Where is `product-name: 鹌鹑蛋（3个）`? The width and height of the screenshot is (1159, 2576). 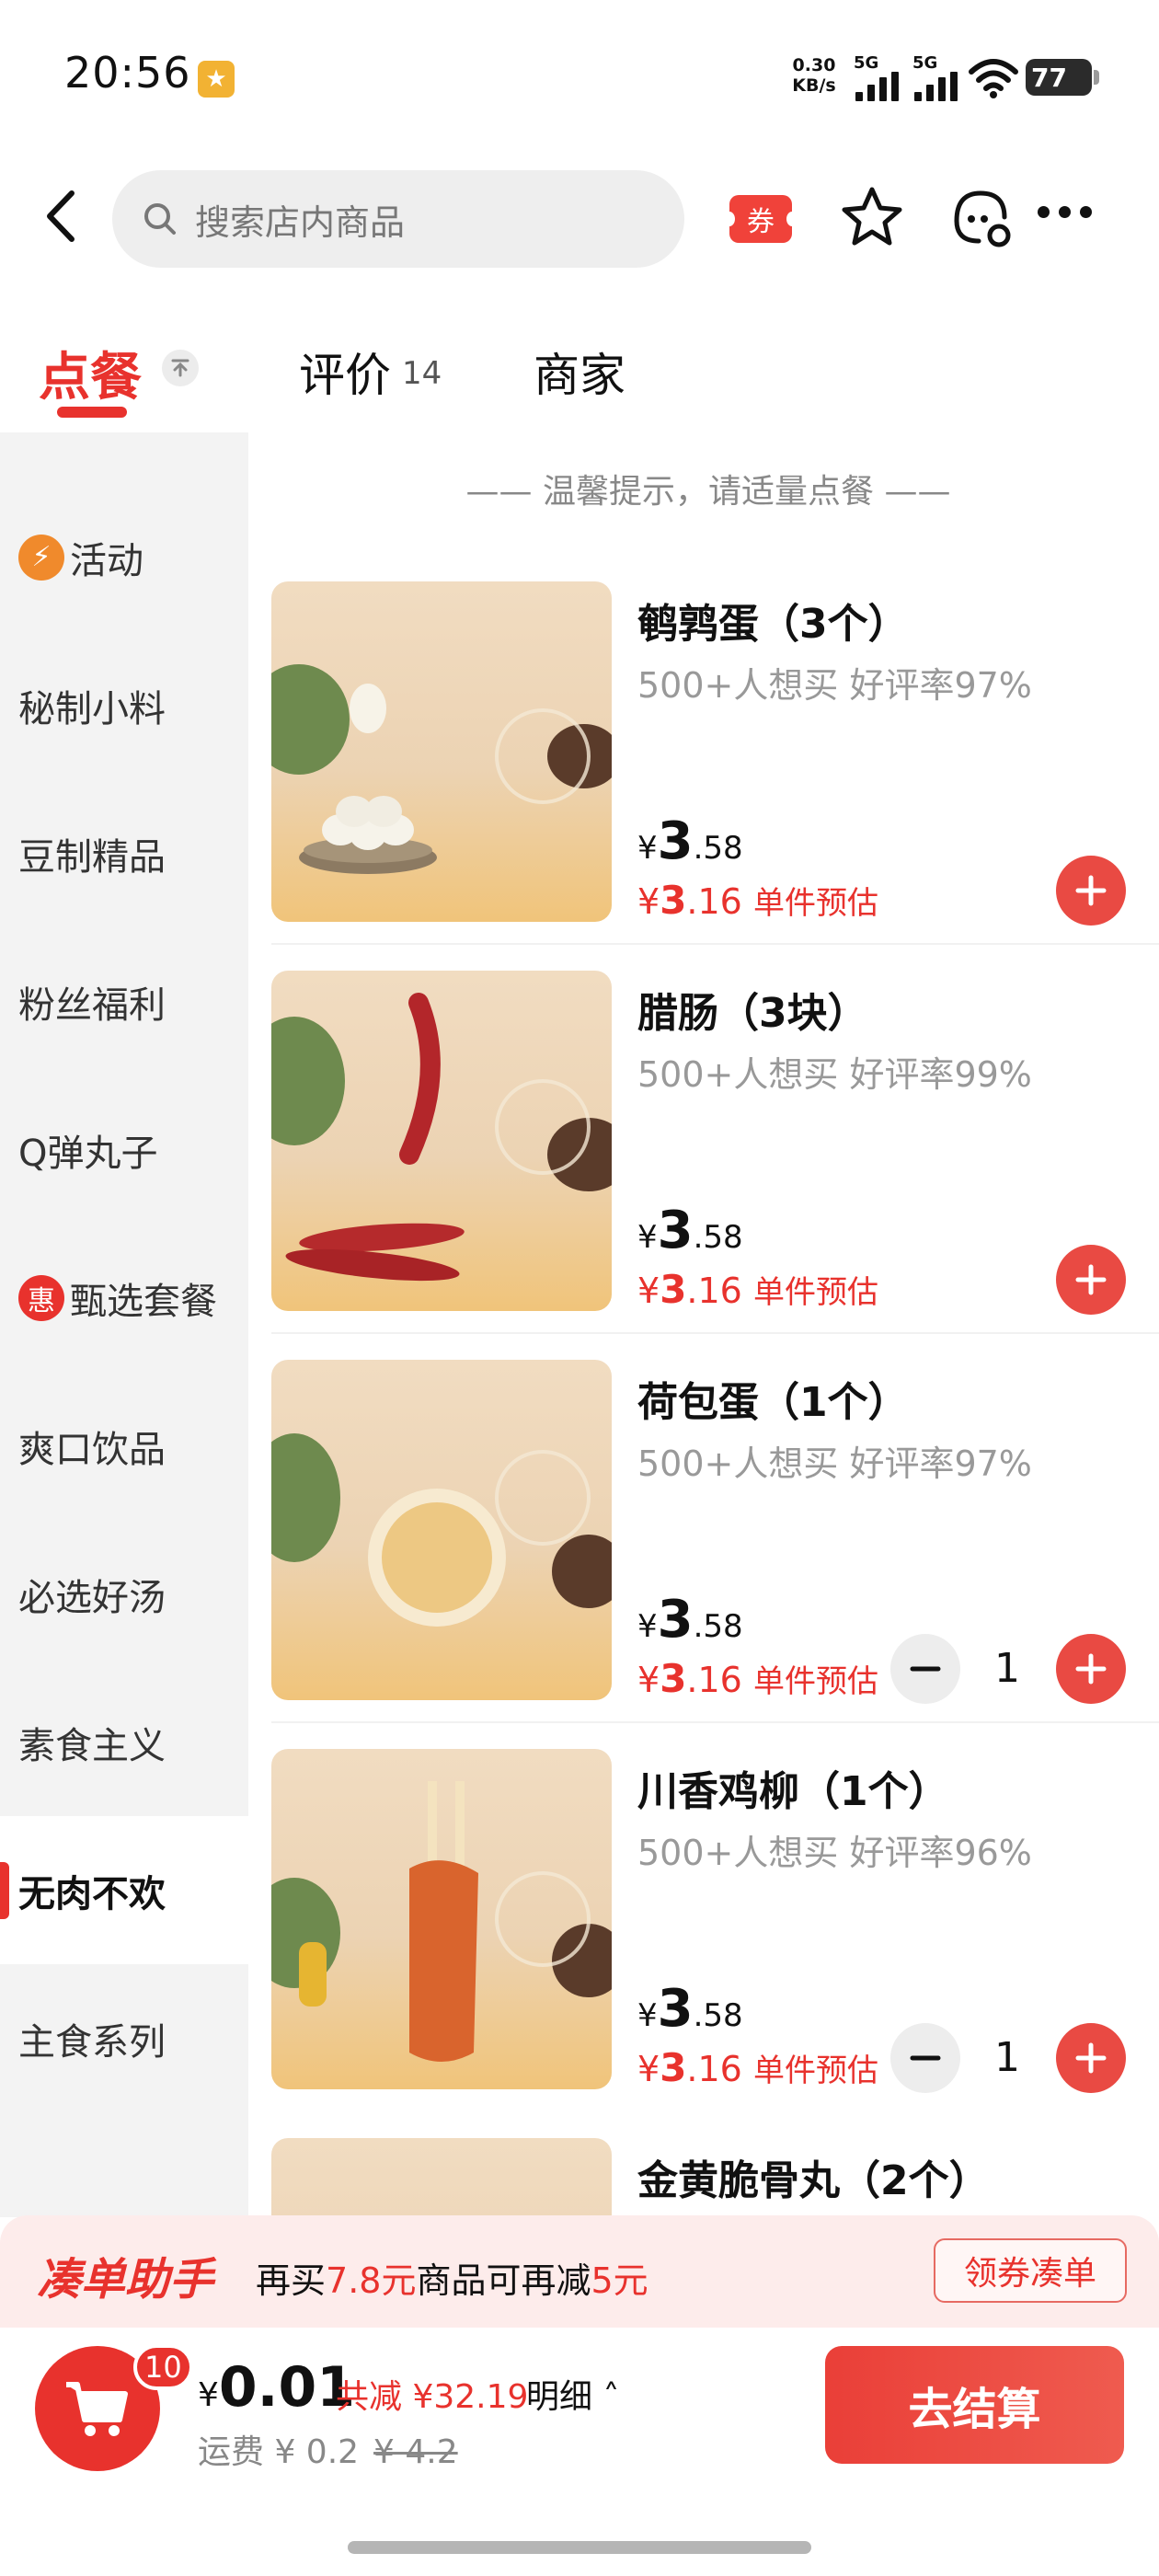
product-name: 鹌鹑蛋（3个） is located at coordinates (773, 624).